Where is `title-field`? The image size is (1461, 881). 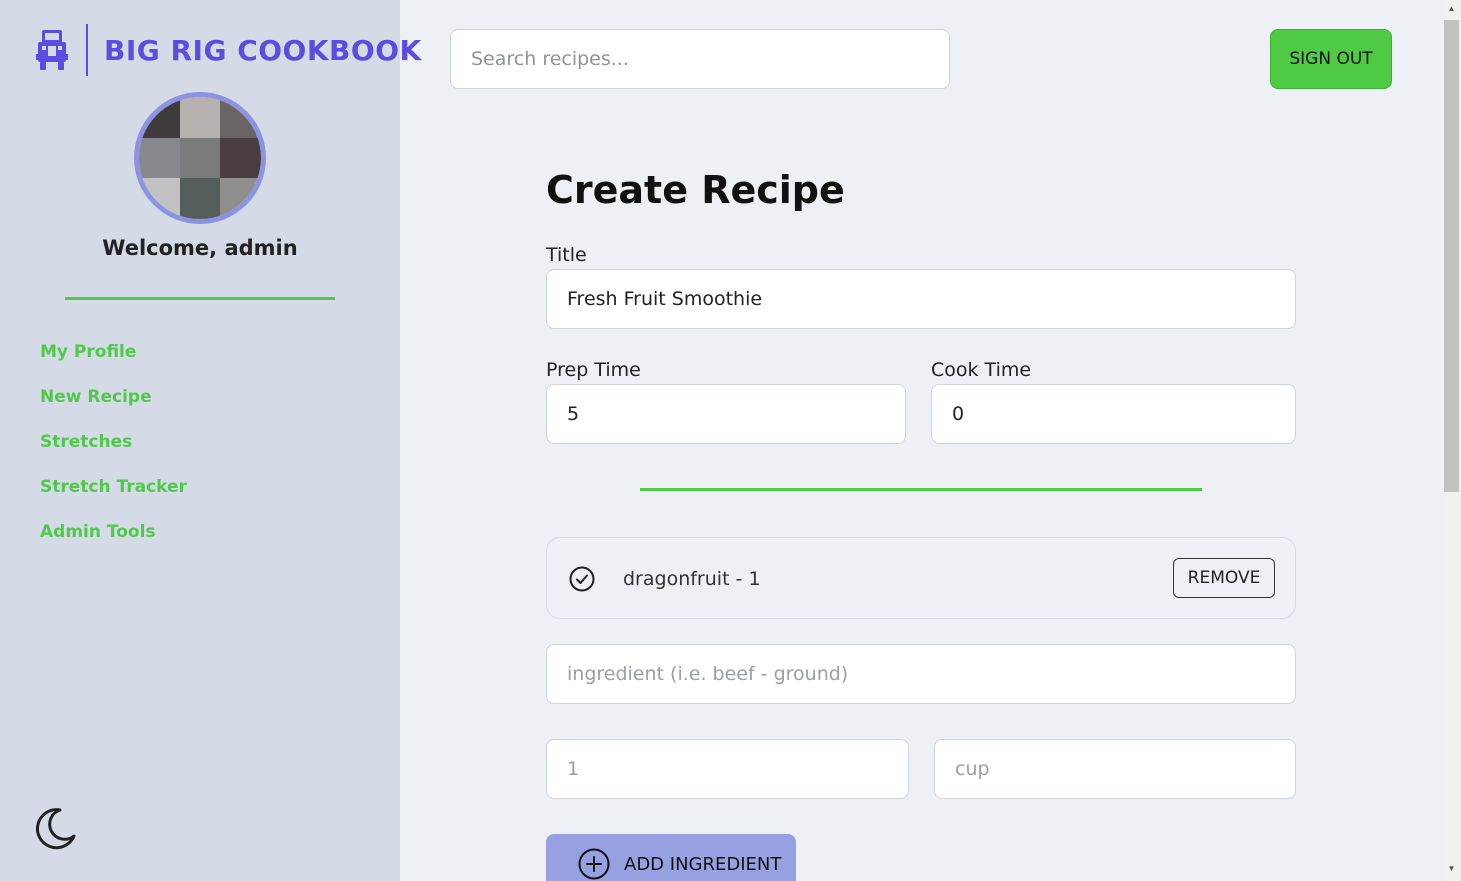
title-field is located at coordinates (921, 299).